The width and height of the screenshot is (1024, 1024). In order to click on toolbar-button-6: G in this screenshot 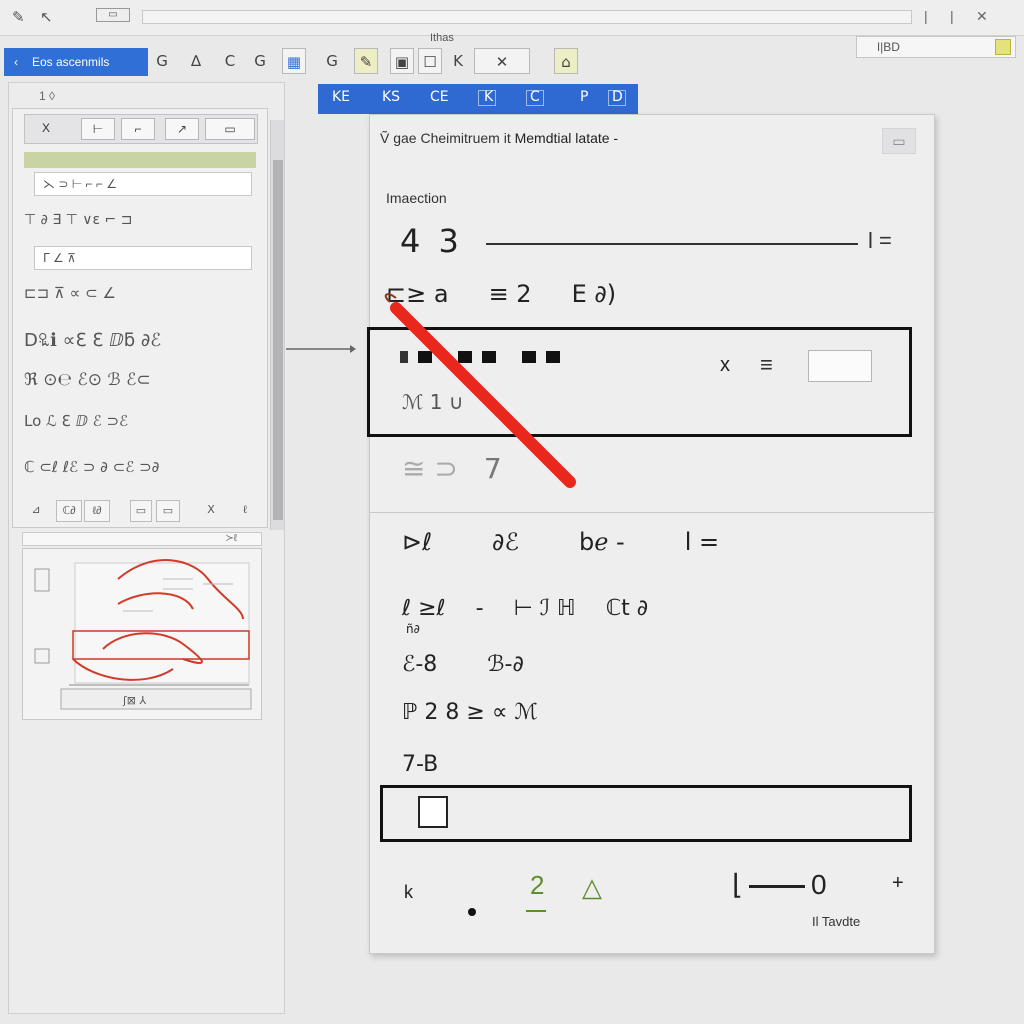, I will do `click(332, 61)`.